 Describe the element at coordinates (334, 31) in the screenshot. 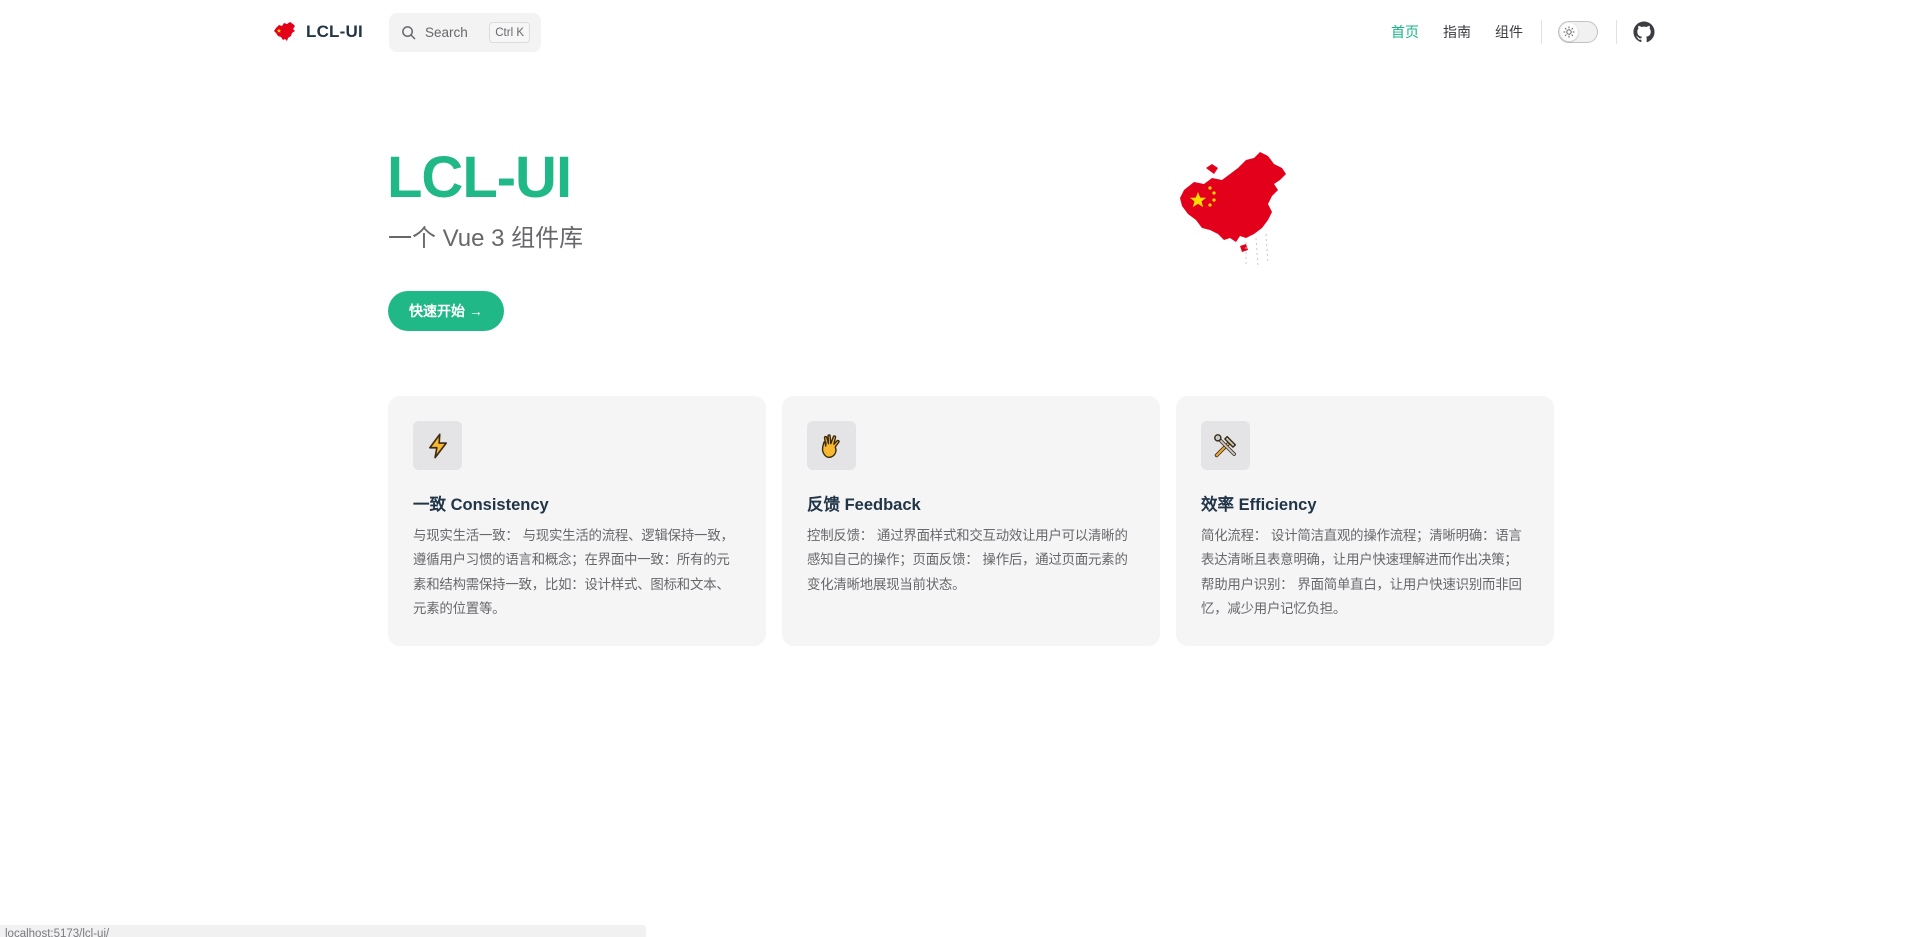

I see `brand-name: LCL-UI` at that location.